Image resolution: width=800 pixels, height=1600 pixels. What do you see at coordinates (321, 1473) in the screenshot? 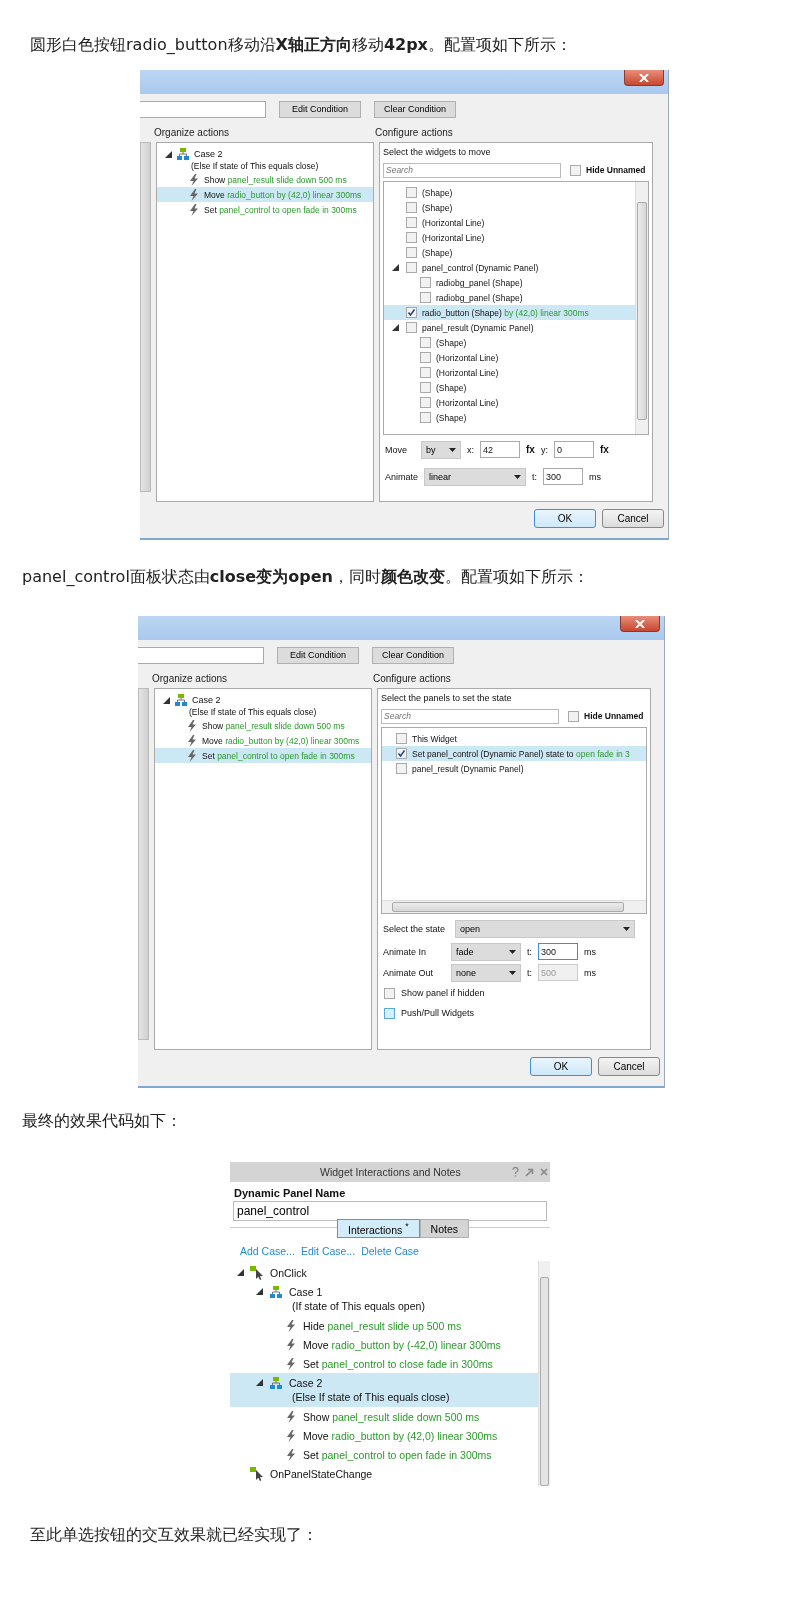
I see `event-name: OnPanelStateChange` at bounding box center [321, 1473].